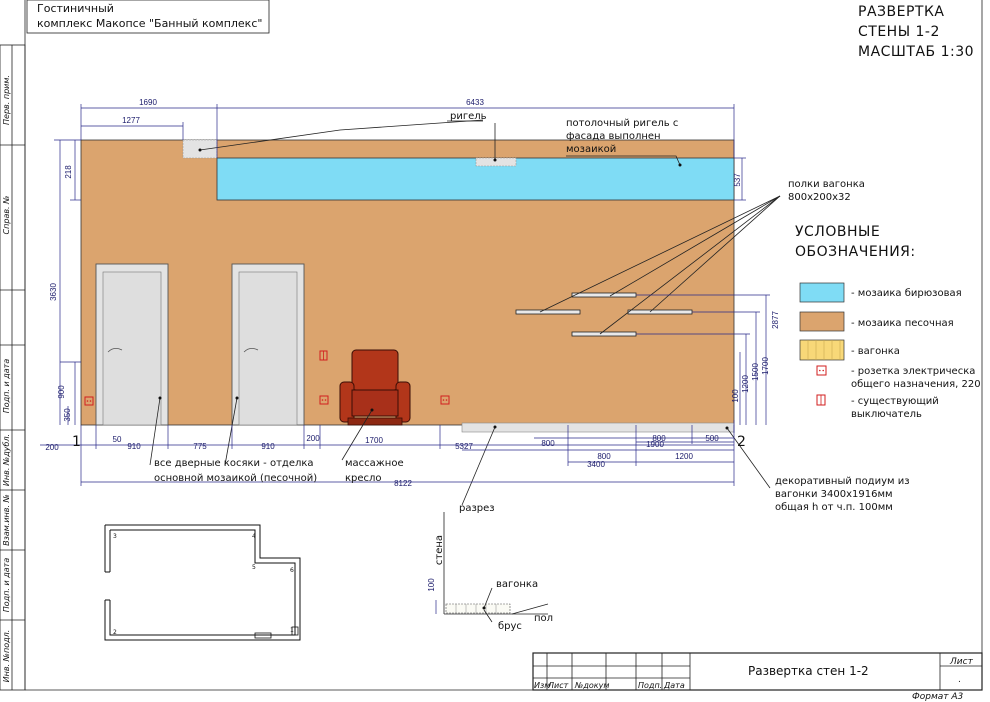 The height and width of the screenshot is (702, 990). What do you see at coordinates (808, 671) in the screenshot?
I see `stamp-title: Развертка стен 1-2` at bounding box center [808, 671].